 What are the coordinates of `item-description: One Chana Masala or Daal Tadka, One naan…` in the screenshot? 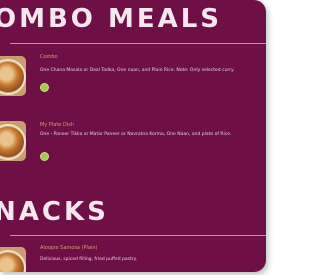 It's located at (137, 70).